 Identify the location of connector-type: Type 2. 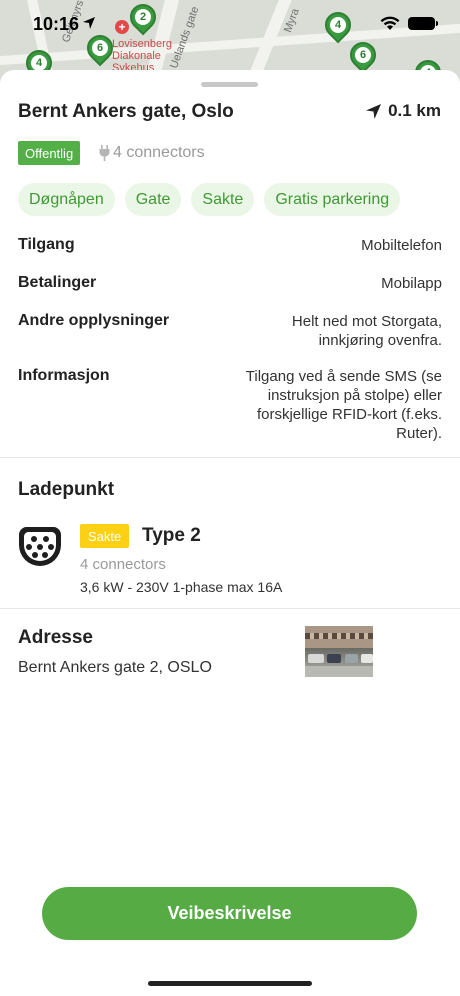
(171, 535).